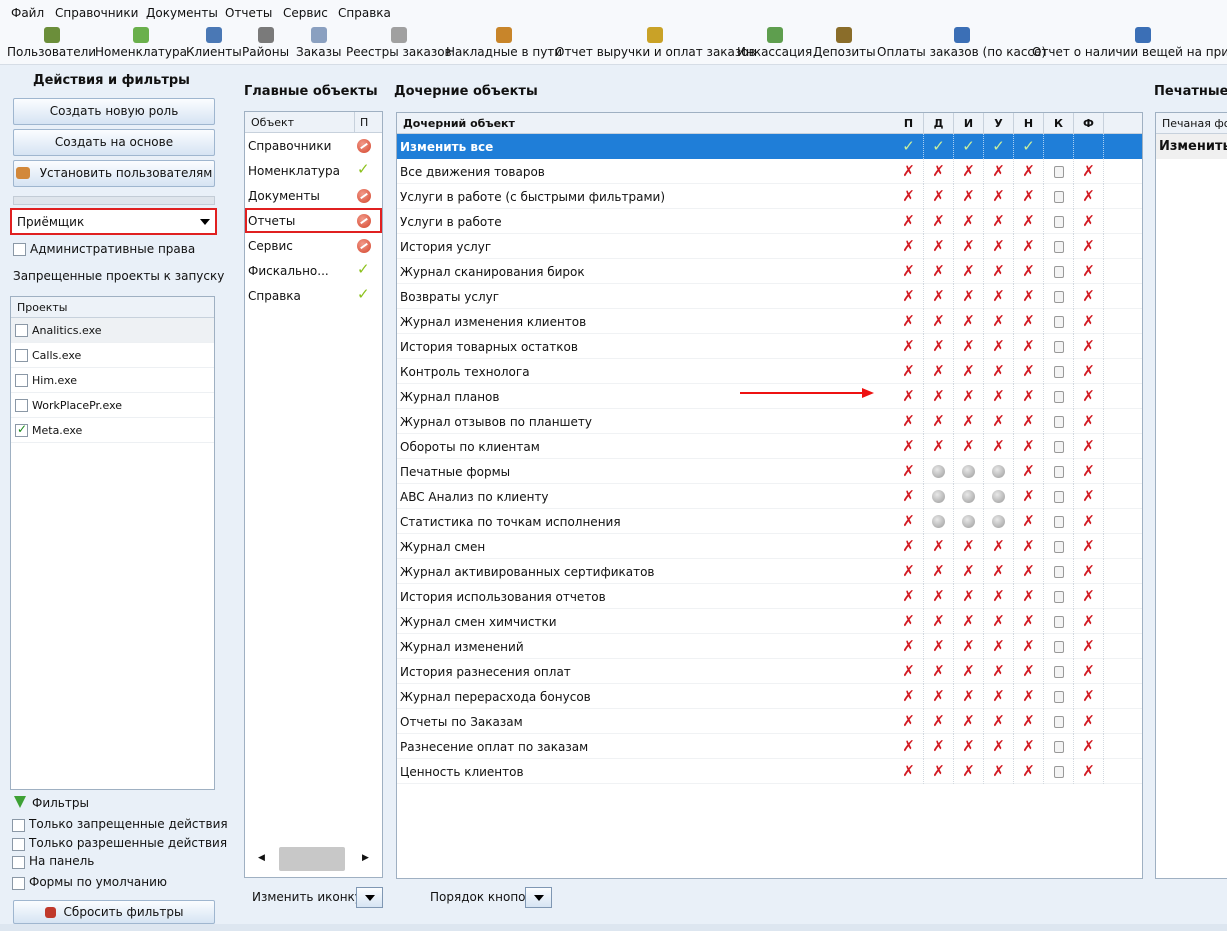 This screenshot has height=931, width=1227. Describe the element at coordinates (769, 771) in the screenshot. I see `child-object-row: Ценность клиентов ✗ ✗ ✗ ✗ ✗ ✗` at that location.